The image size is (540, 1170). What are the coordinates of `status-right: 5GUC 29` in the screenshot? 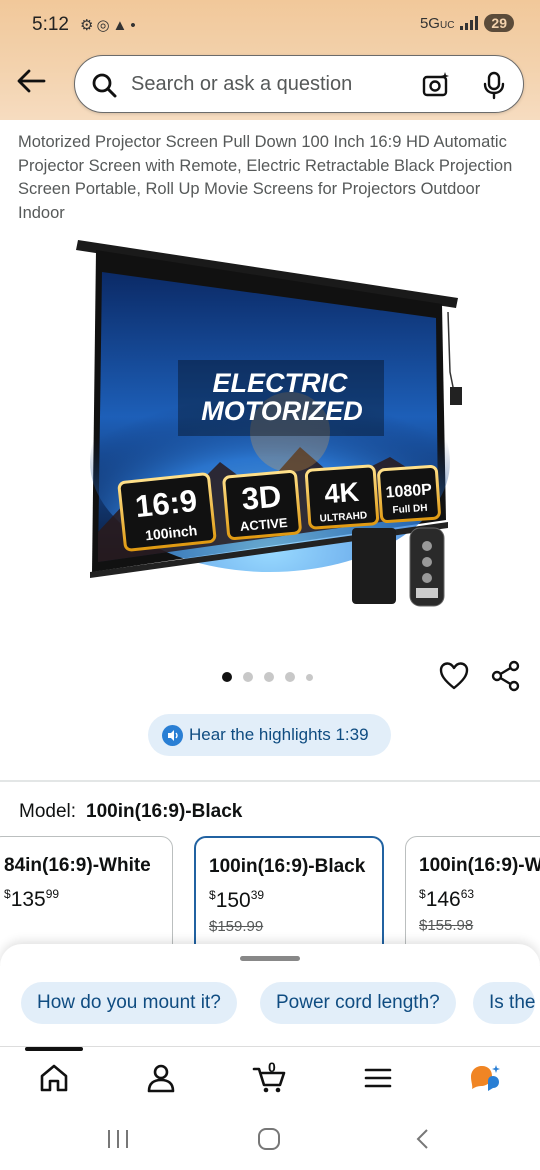 It's located at (467, 23).